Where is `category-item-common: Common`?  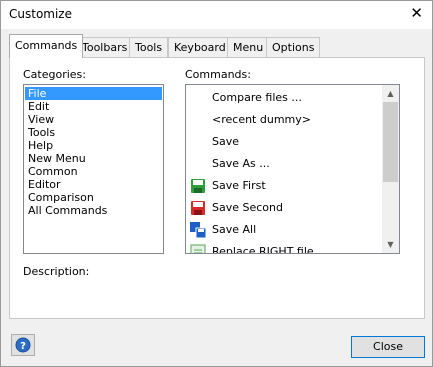
category-item-common: Common is located at coordinates (93, 171).